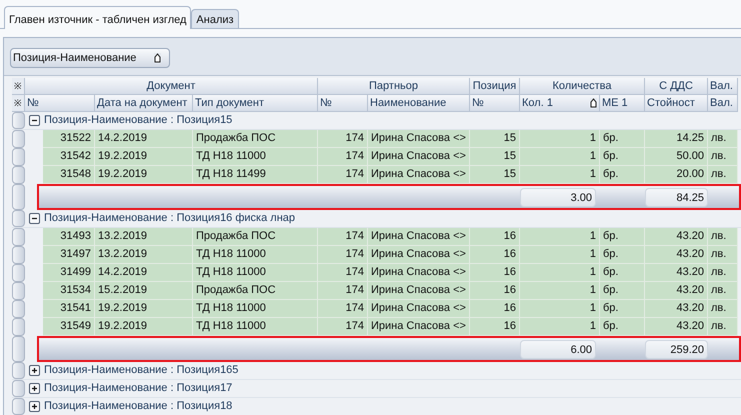 This screenshot has width=741, height=415. I want to click on table-cell: 31549, so click(69, 327).